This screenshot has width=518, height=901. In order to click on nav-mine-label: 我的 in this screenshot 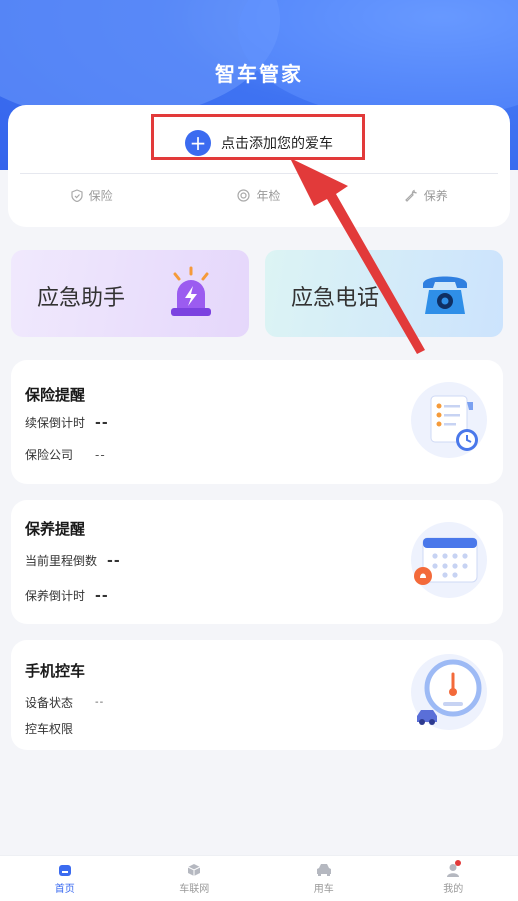, I will do `click(453, 889)`.